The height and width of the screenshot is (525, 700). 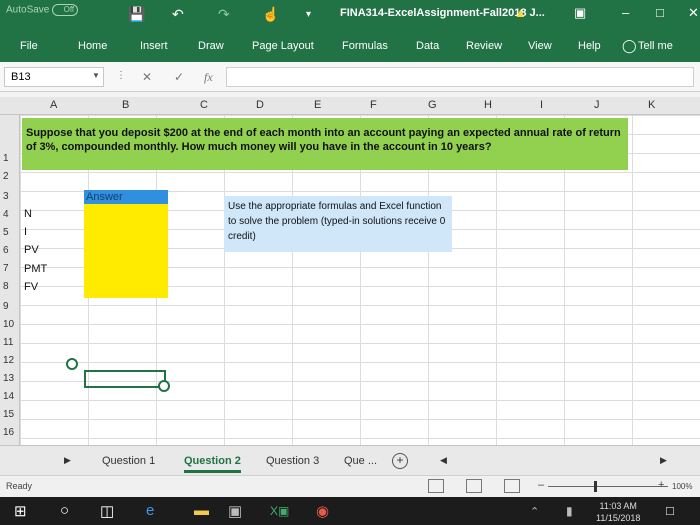 I want to click on store-icon: ▣, so click(x=235, y=511).